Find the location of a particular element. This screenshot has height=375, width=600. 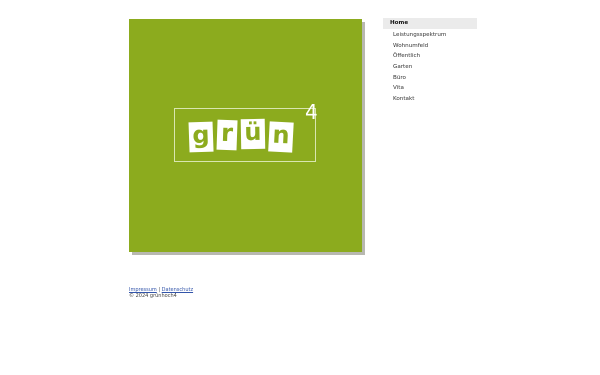

logo-letter: g is located at coordinates (201, 137).